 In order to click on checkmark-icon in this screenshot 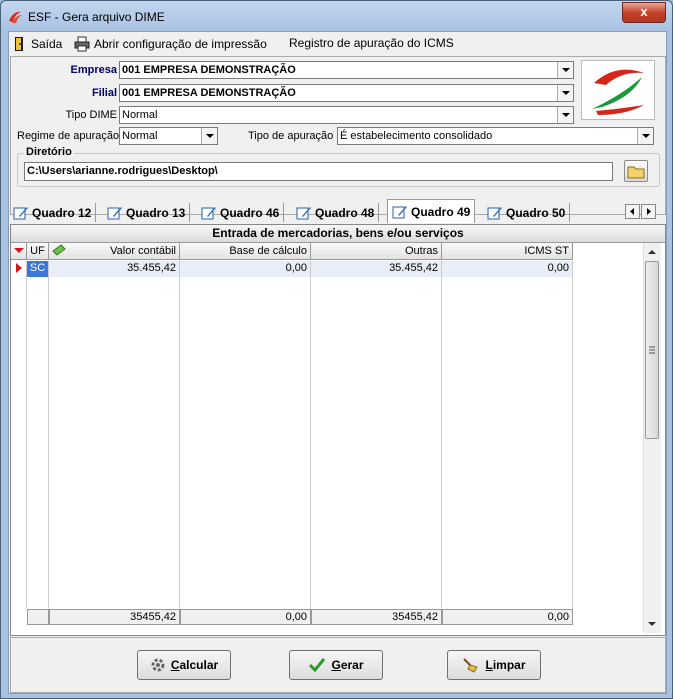, I will do `click(317, 665)`.